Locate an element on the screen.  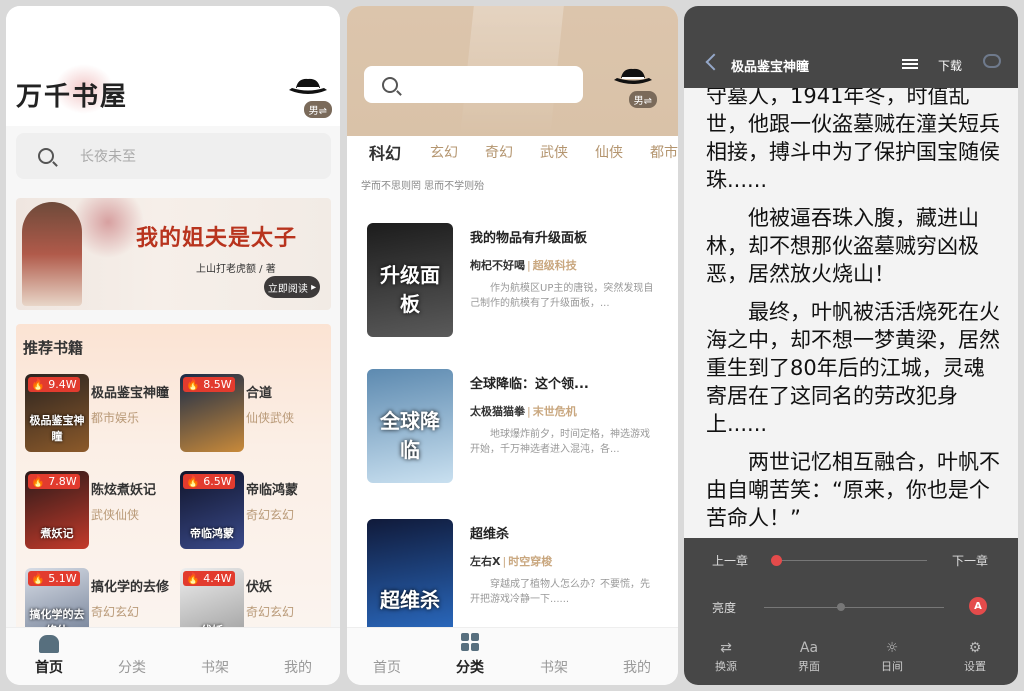
promo-banner: 我的姐夫是太子 上山打老虎额 / 著 立即阅读 ▸ is located at coordinates (173, 254).